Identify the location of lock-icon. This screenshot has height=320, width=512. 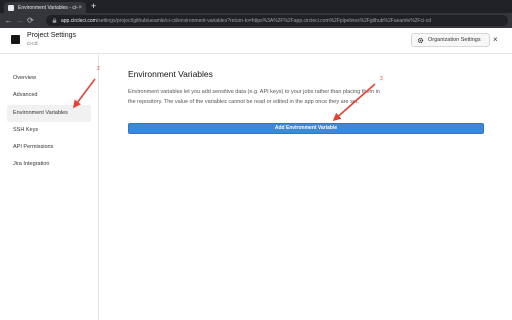
(54, 20).